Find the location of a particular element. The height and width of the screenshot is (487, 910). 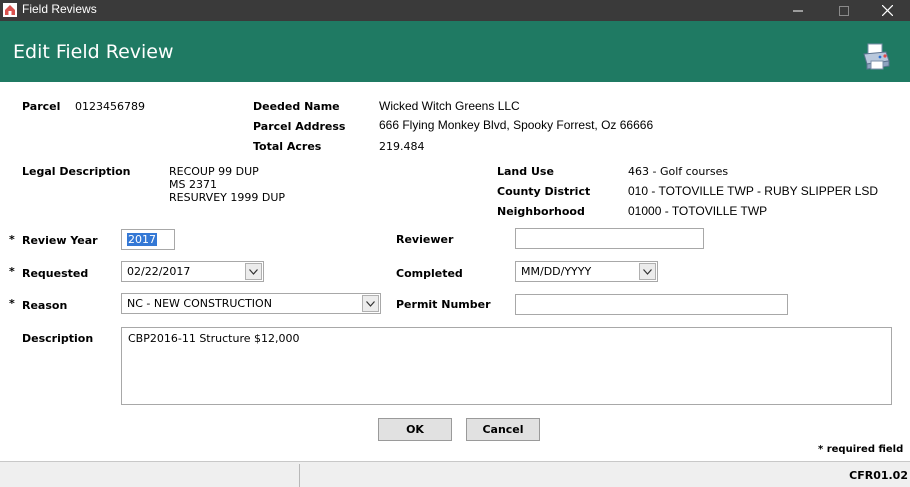

requested-label: Requested is located at coordinates (55, 273).